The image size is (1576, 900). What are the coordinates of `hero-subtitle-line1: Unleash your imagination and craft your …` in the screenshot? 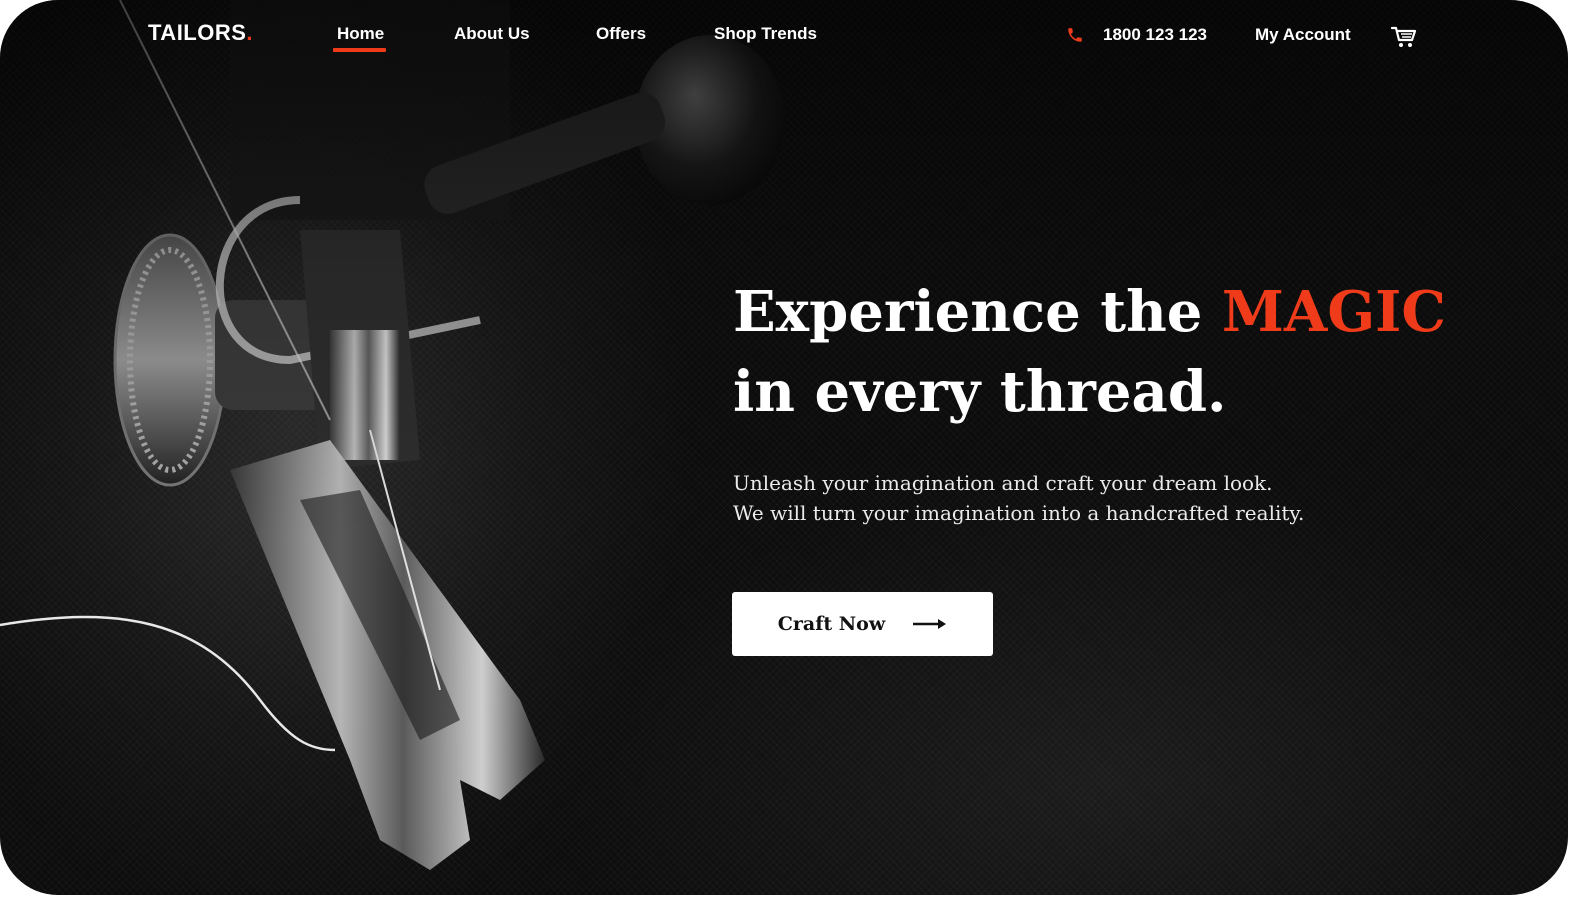 It's located at (1003, 483).